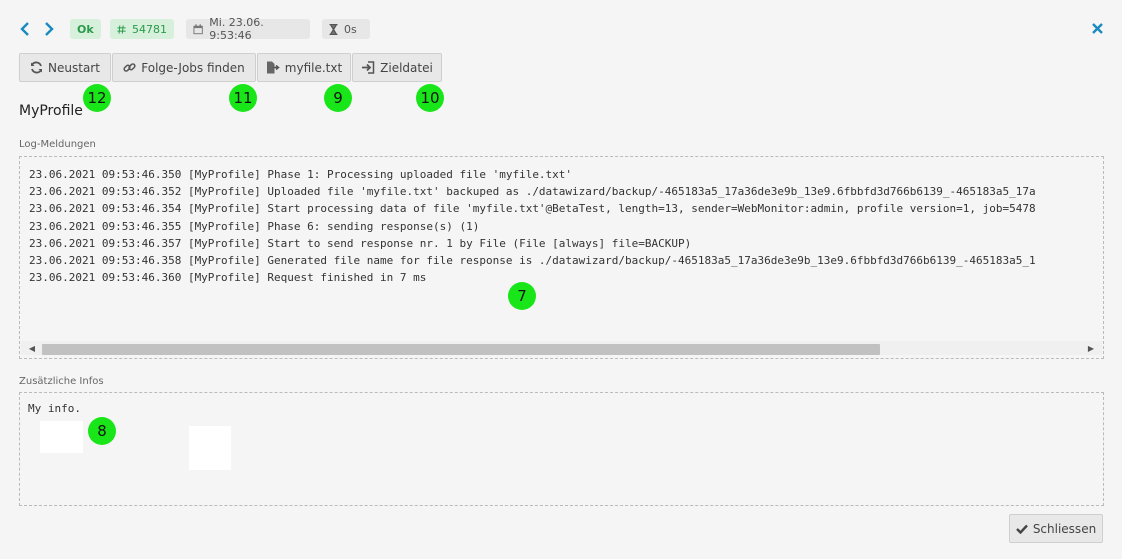  Describe the element at coordinates (51, 111) in the screenshot. I see `profile-title: MyProfile` at that location.